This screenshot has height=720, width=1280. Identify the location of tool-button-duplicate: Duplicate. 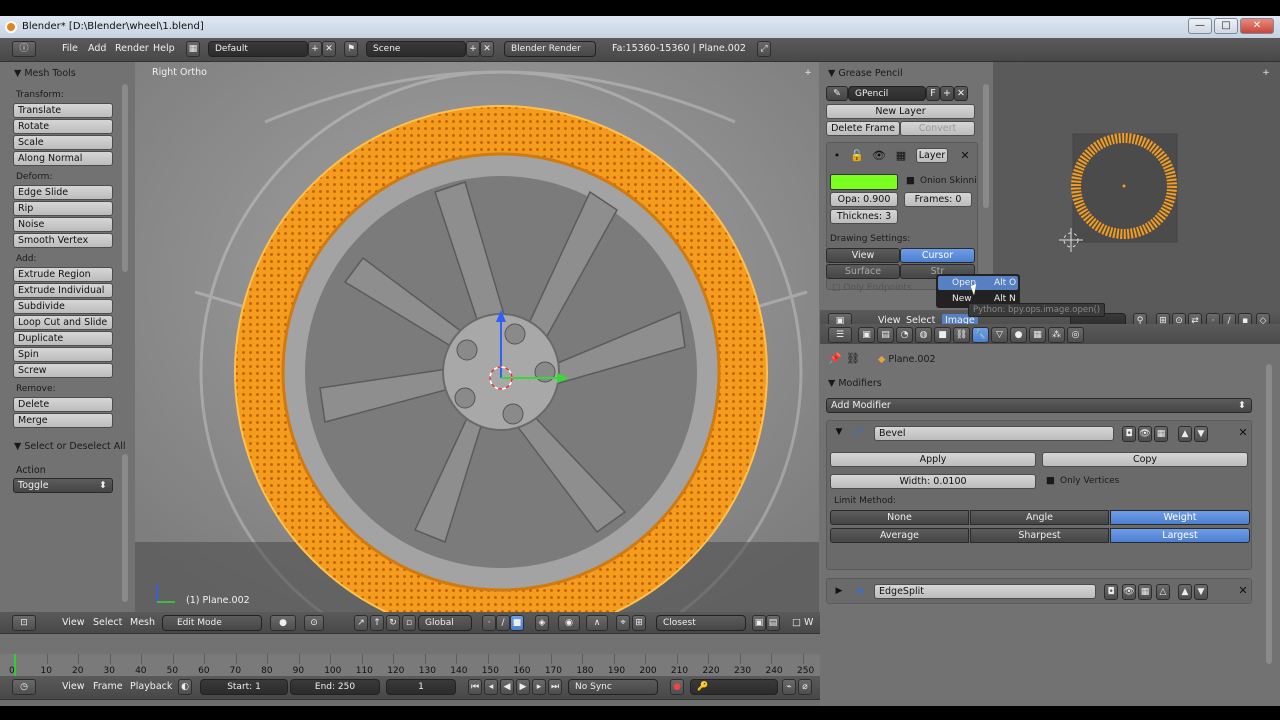
(63, 338).